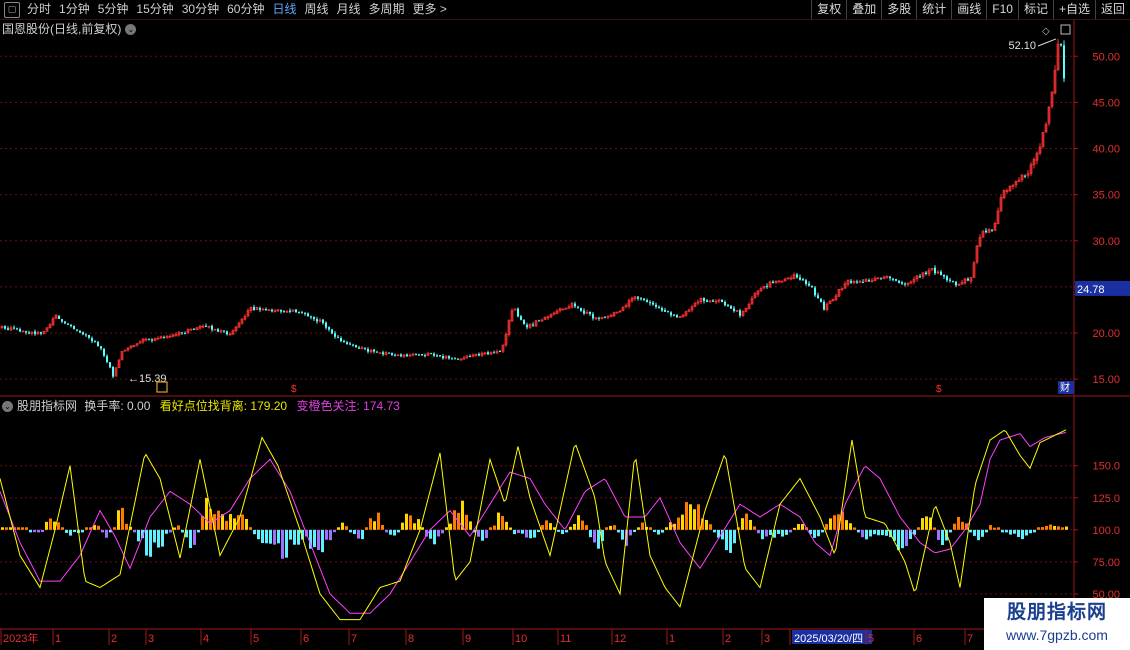 This screenshot has height=650, width=1130. What do you see at coordinates (206, 639) in the screenshot?
I see `time-label: 4` at bounding box center [206, 639].